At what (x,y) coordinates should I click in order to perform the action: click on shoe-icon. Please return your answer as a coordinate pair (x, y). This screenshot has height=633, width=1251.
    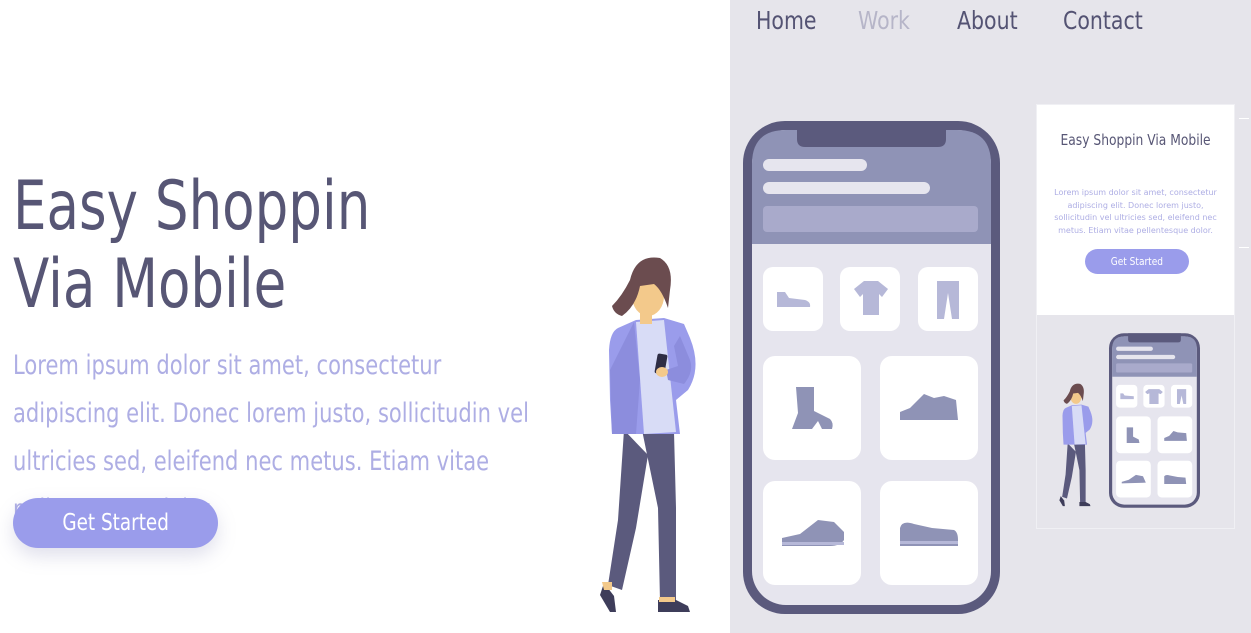
    Looking at the image, I should click on (794, 299).